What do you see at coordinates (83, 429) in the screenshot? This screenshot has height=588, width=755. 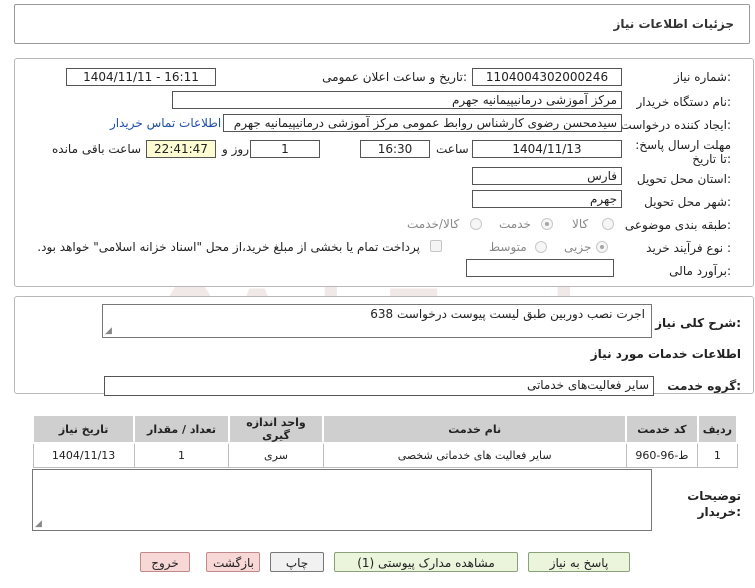 I see `col-header-need-date: تاریخ نیاز` at bounding box center [83, 429].